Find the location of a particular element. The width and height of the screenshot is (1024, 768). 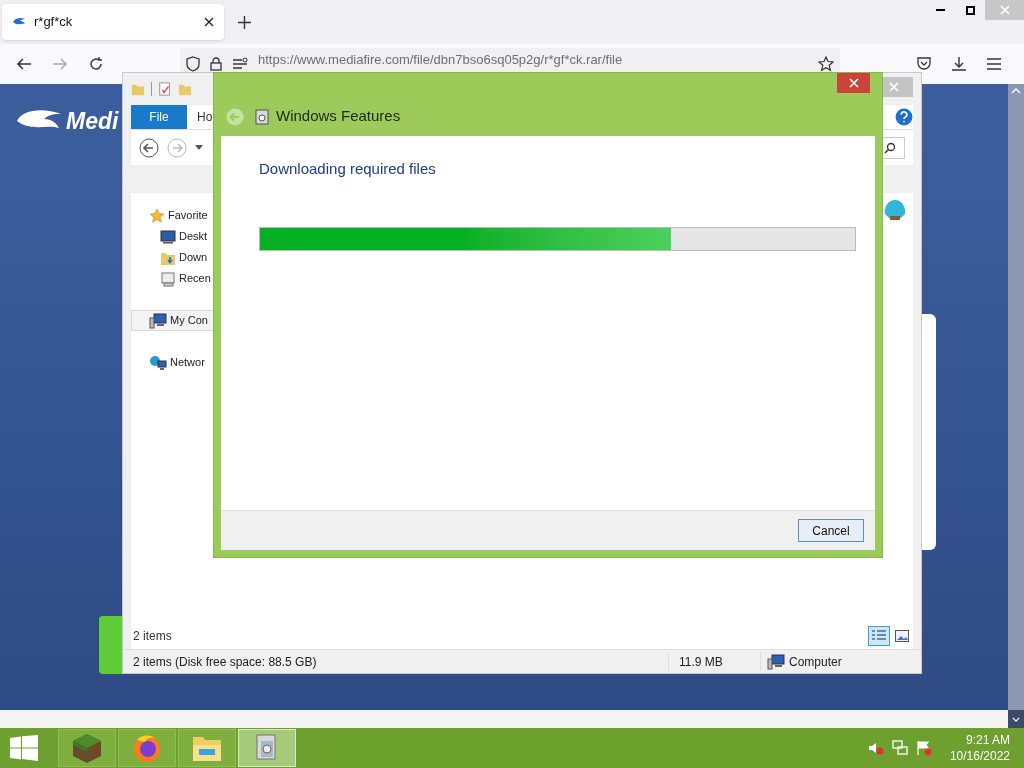

clock-time: 9:21 AM is located at coordinates (987, 740).